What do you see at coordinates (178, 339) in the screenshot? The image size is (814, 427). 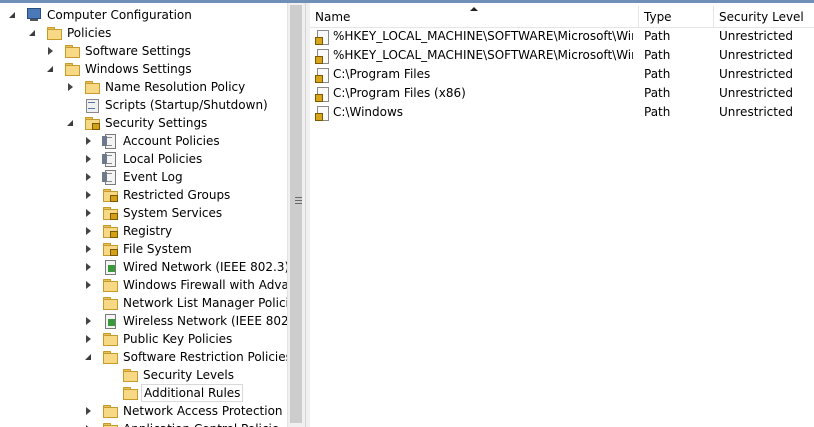 I see `tree-node-label: Public Key Policies` at bounding box center [178, 339].